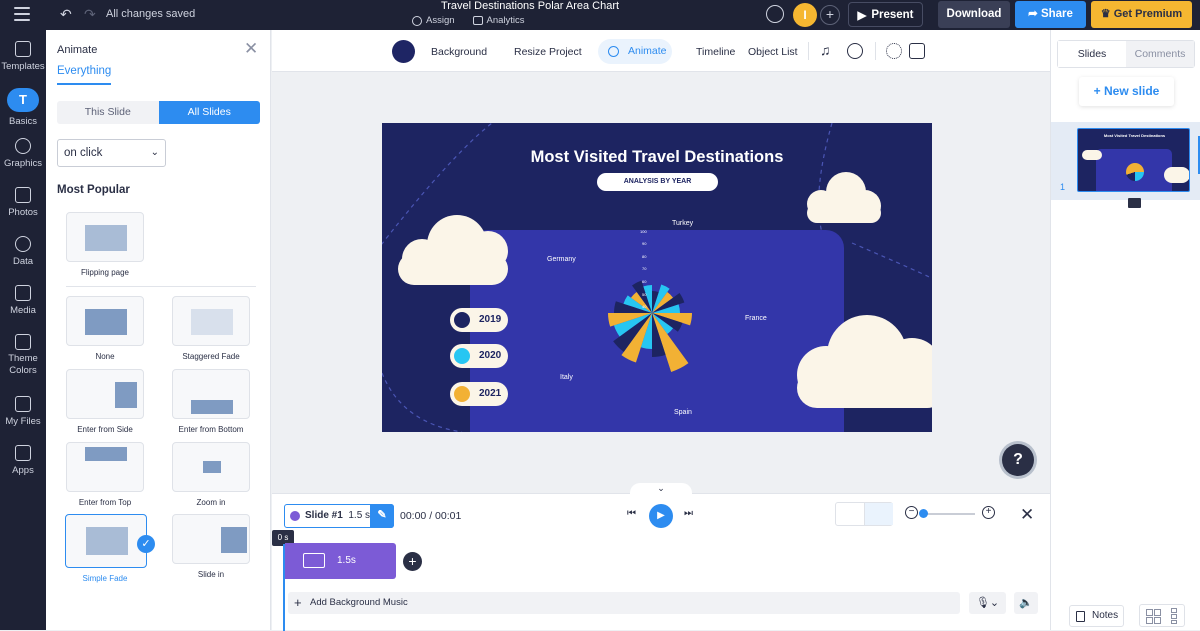  What do you see at coordinates (412, 561) in the screenshot?
I see `add-slide-plus-icon: +` at bounding box center [412, 561].